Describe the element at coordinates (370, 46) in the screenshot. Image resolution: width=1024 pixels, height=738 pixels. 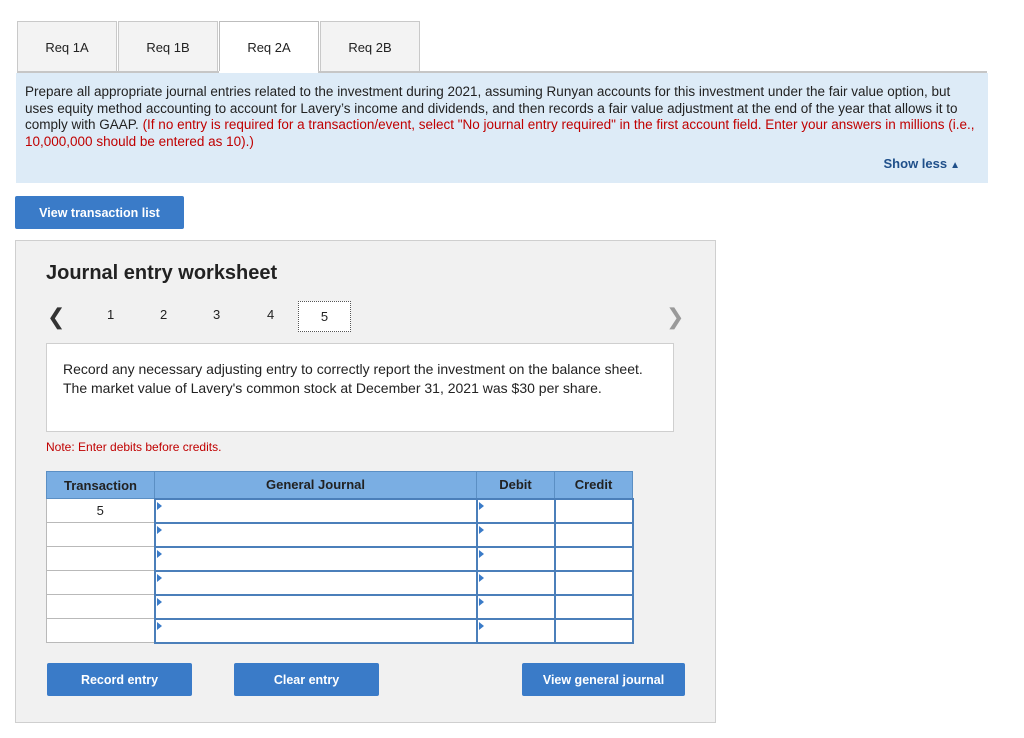
I see `tab-req-2b: Req 2B` at that location.